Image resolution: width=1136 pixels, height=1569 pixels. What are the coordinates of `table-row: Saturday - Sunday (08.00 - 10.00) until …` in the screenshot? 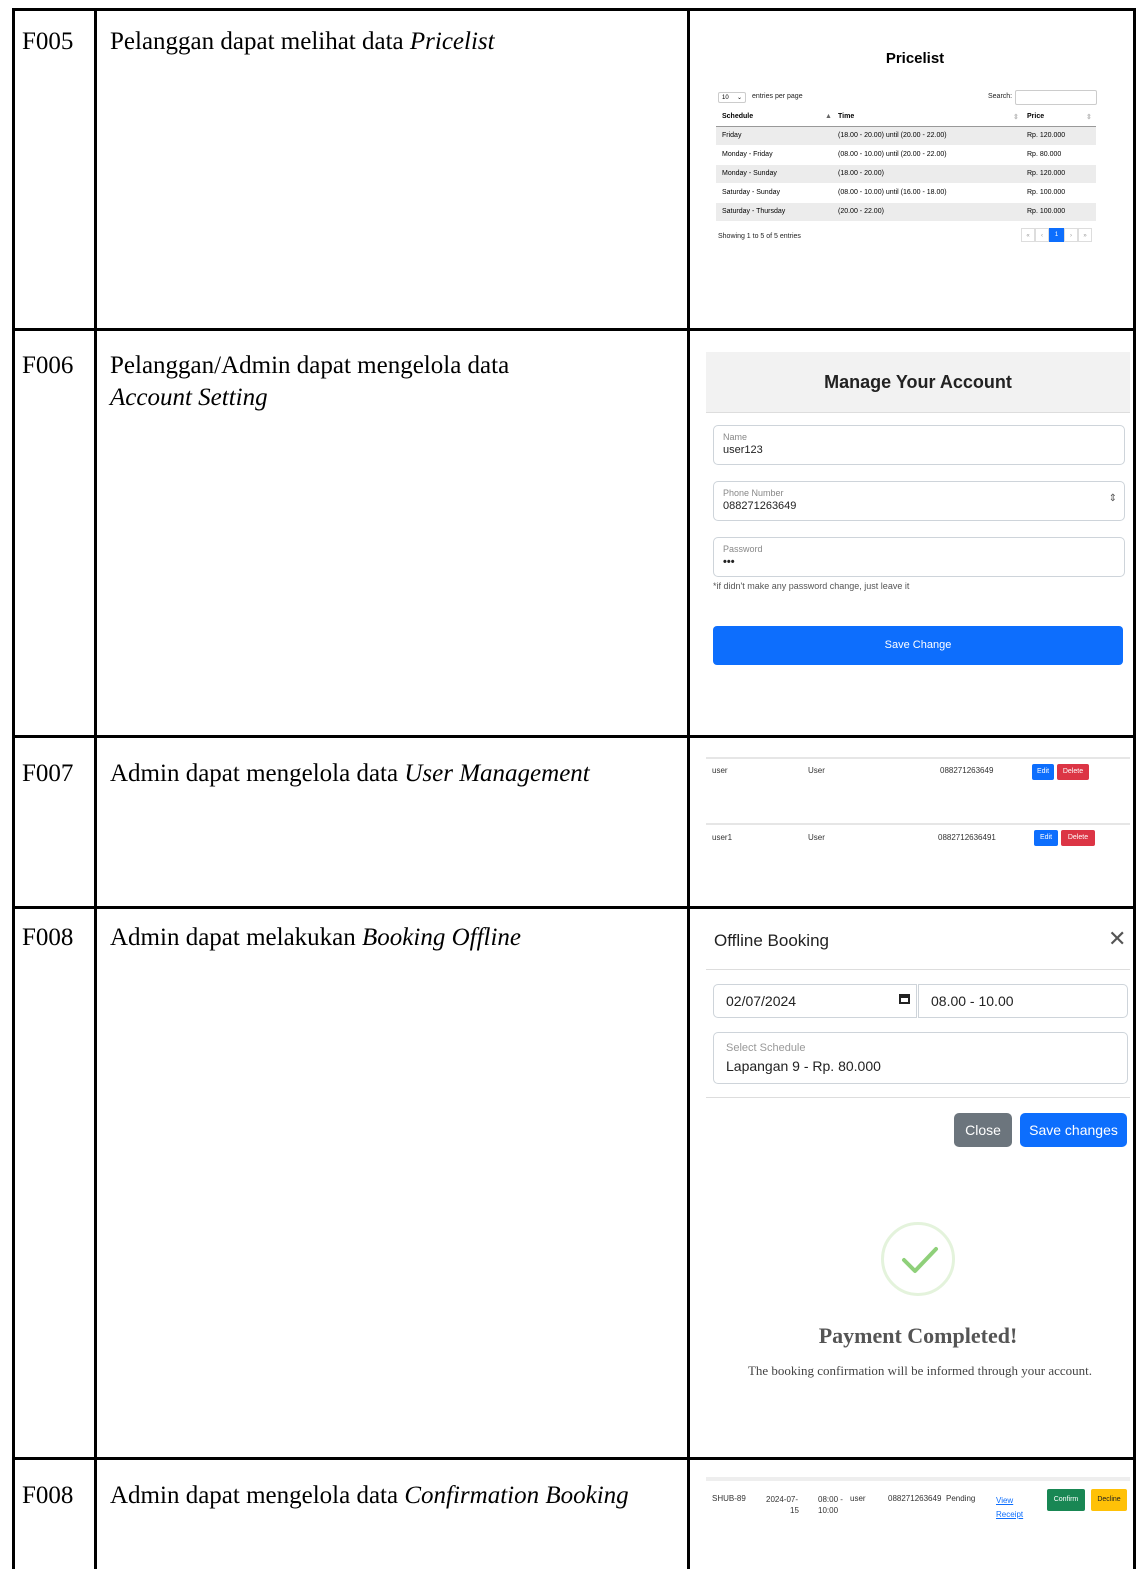 It's located at (906, 193).